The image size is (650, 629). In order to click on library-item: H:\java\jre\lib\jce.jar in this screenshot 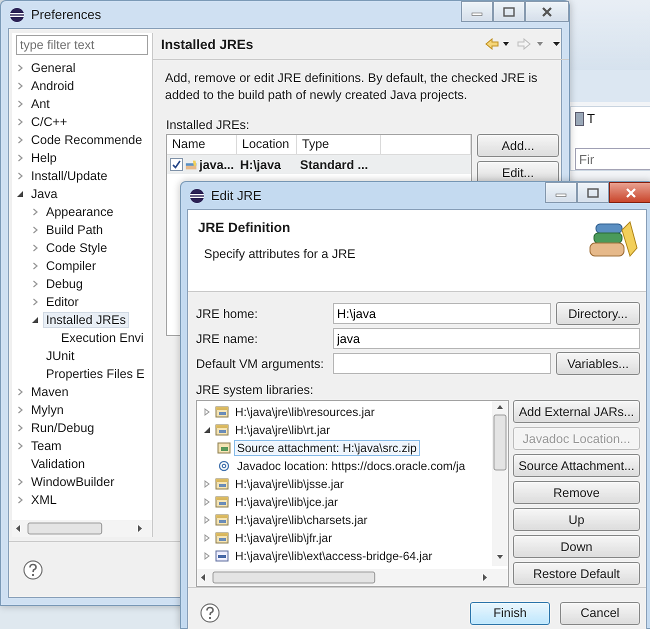, I will do `click(286, 502)`.